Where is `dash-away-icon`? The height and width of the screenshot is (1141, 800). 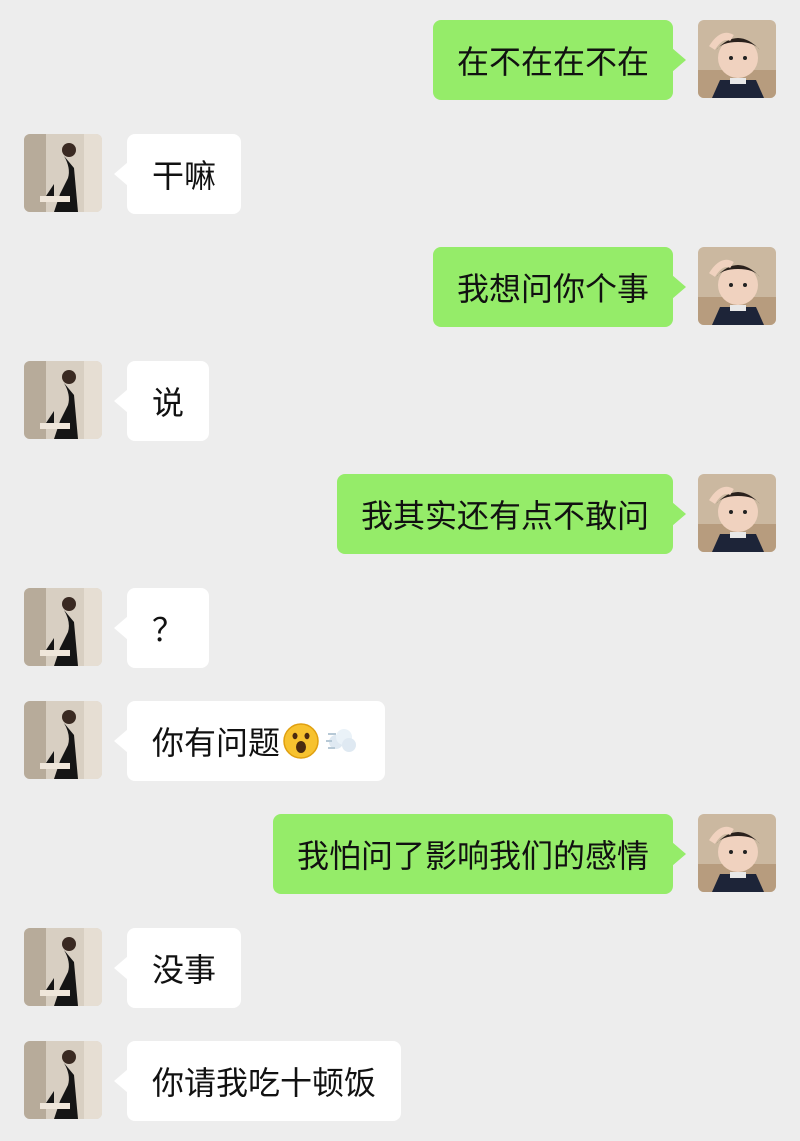
dash-away-icon is located at coordinates (341, 741).